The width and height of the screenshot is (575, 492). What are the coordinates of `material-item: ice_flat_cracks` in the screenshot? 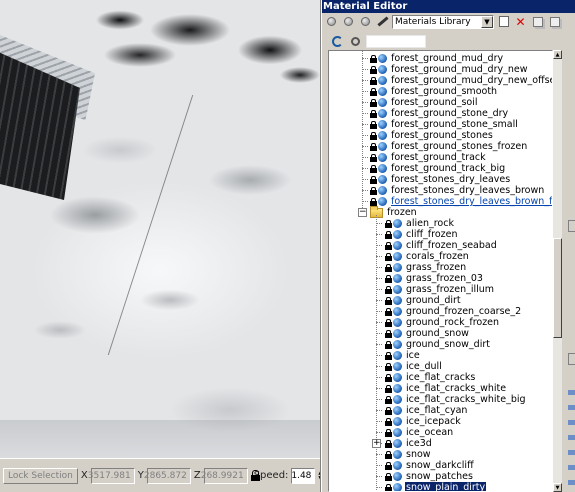 It's located at (430, 377).